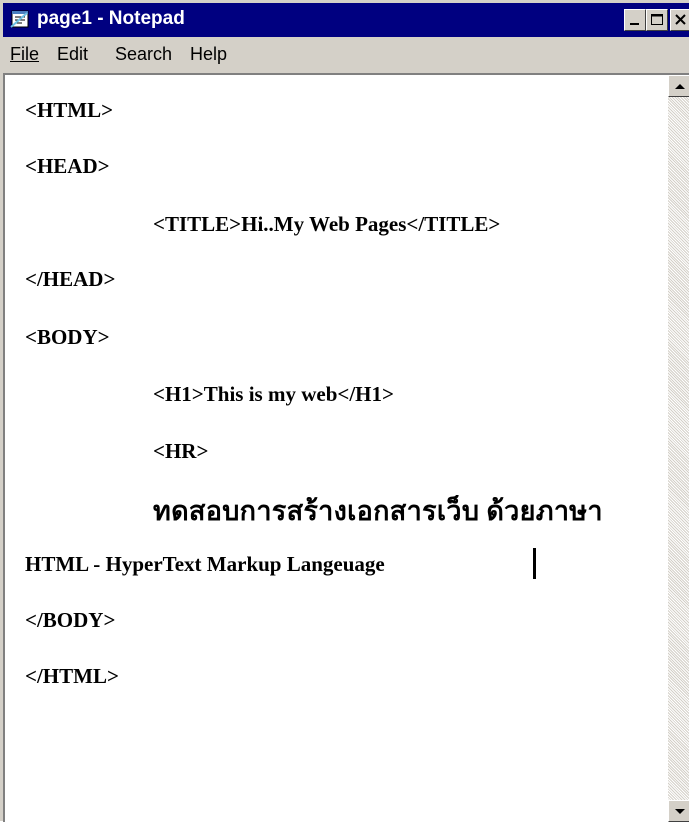 The height and width of the screenshot is (822, 689). I want to click on scroll-down-button, so click(678, 811).